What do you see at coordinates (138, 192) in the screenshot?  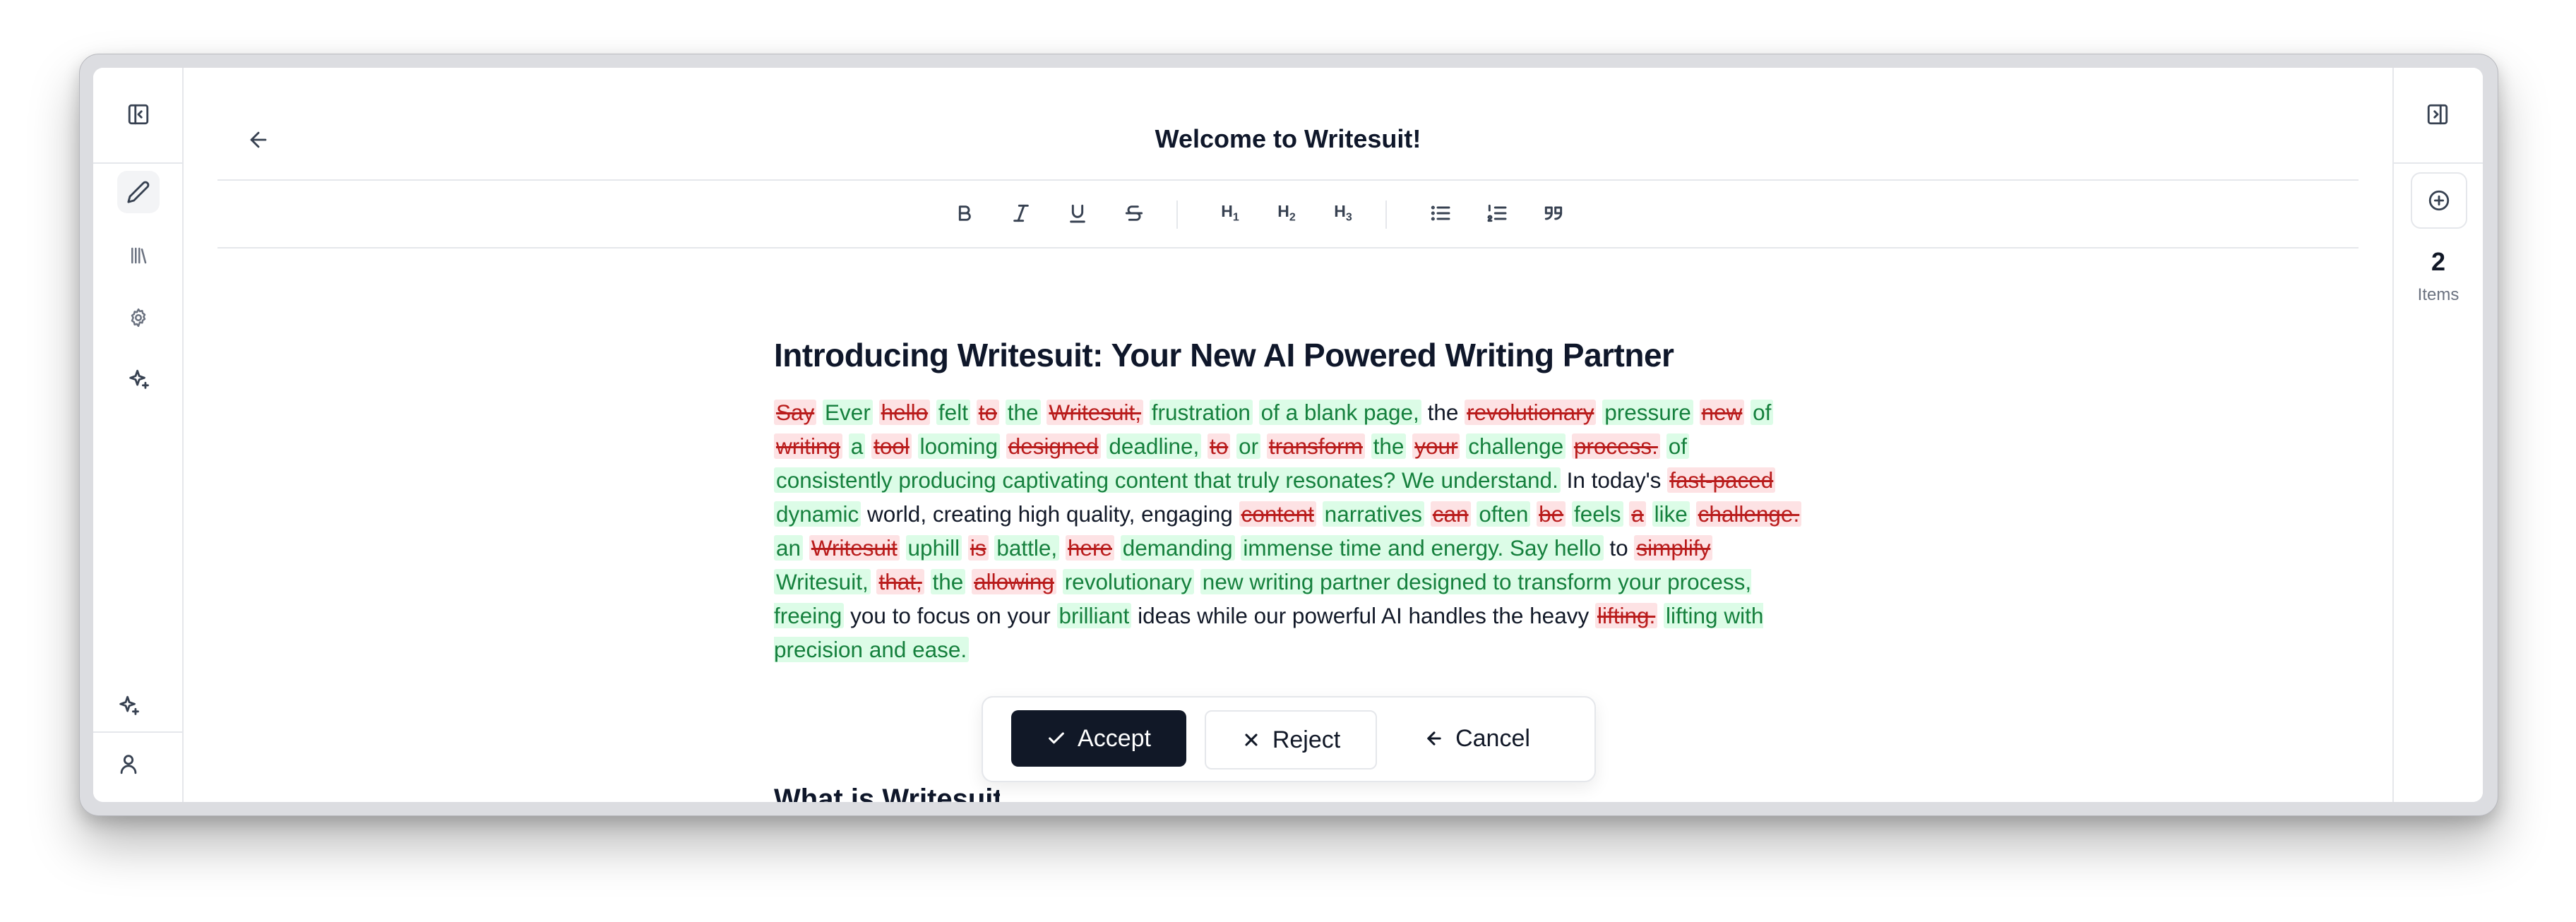 I see `nav-editor-button` at bounding box center [138, 192].